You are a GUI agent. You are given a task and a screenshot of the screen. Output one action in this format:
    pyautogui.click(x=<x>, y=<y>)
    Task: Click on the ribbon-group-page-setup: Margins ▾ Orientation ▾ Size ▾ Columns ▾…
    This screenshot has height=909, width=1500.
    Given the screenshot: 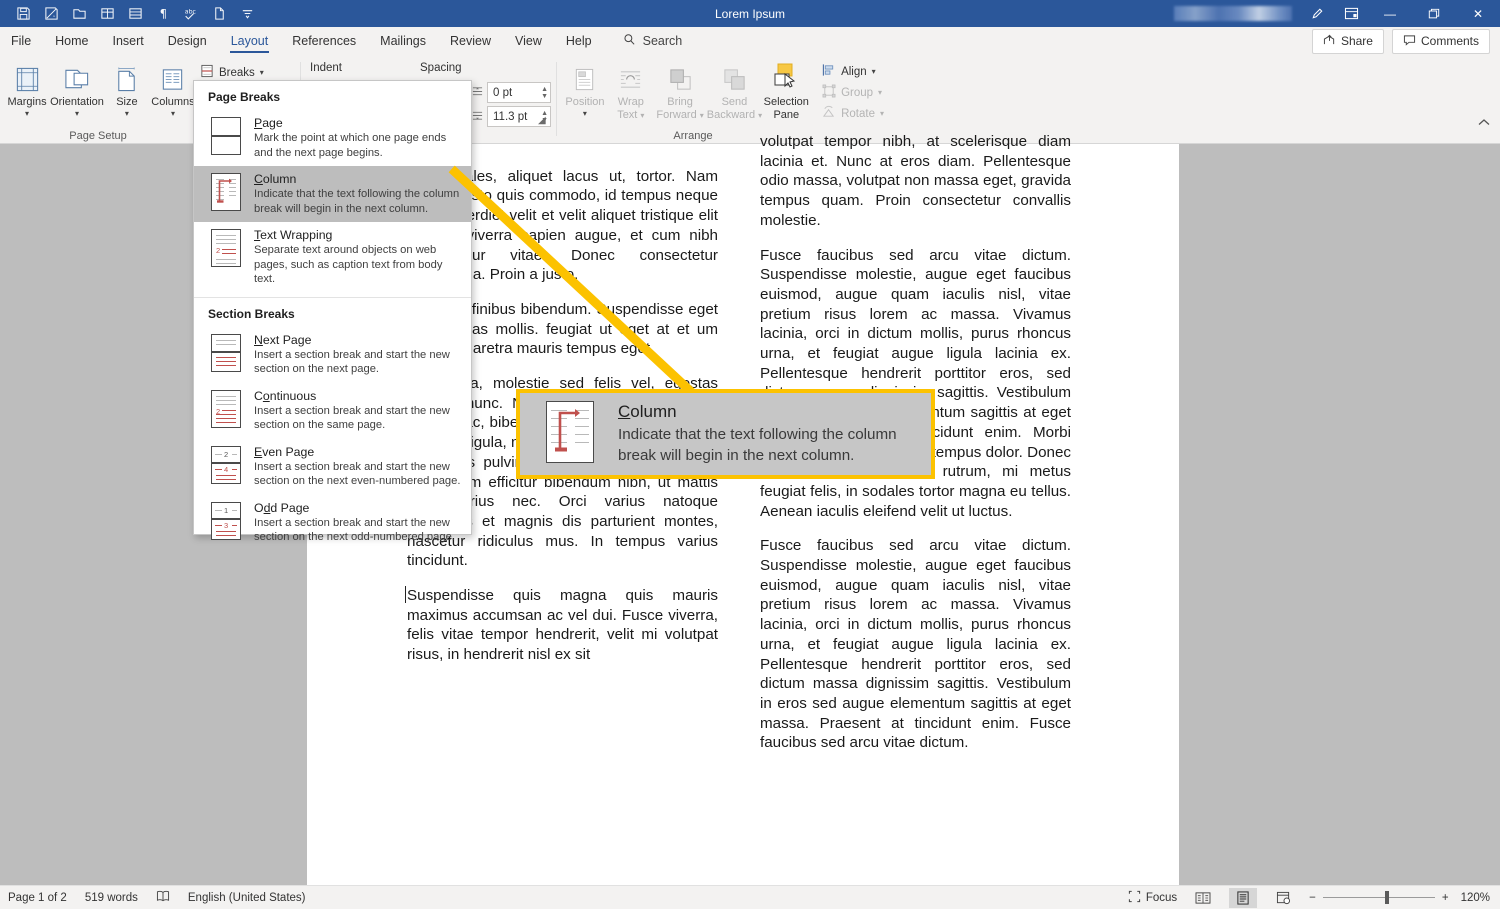 What is the action you would take?
    pyautogui.click(x=98, y=100)
    